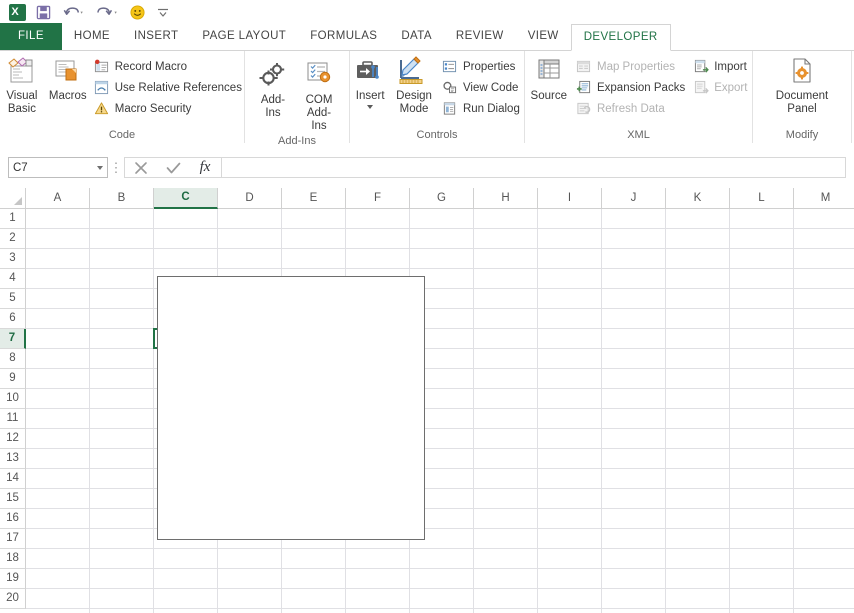 Image resolution: width=854 pixels, height=613 pixels. Describe the element at coordinates (319, 95) in the screenshot. I see `com-add-ins-button: COM Add-Ins` at that location.